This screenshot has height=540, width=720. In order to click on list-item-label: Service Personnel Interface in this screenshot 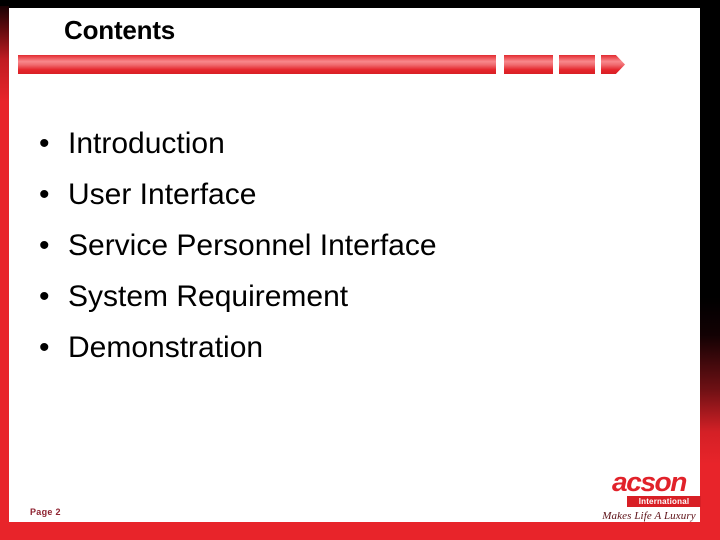, I will do `click(252, 245)`.